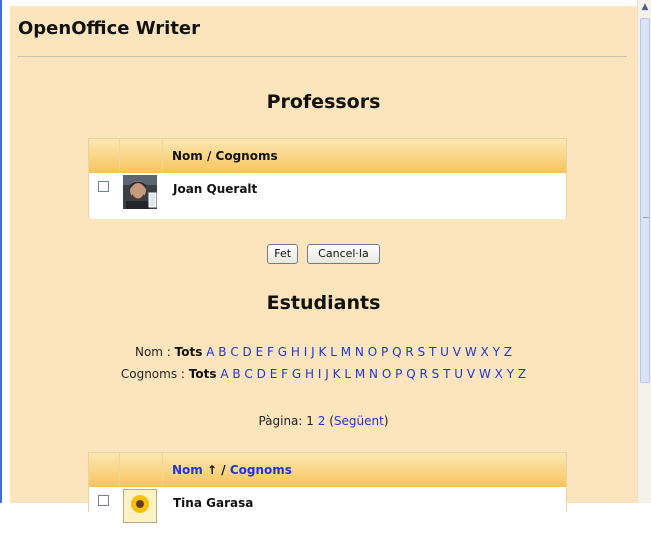 Image resolution: width=651 pixels, height=533 pixels. What do you see at coordinates (422, 352) in the screenshot?
I see `first-name-letter-link: S` at bounding box center [422, 352].